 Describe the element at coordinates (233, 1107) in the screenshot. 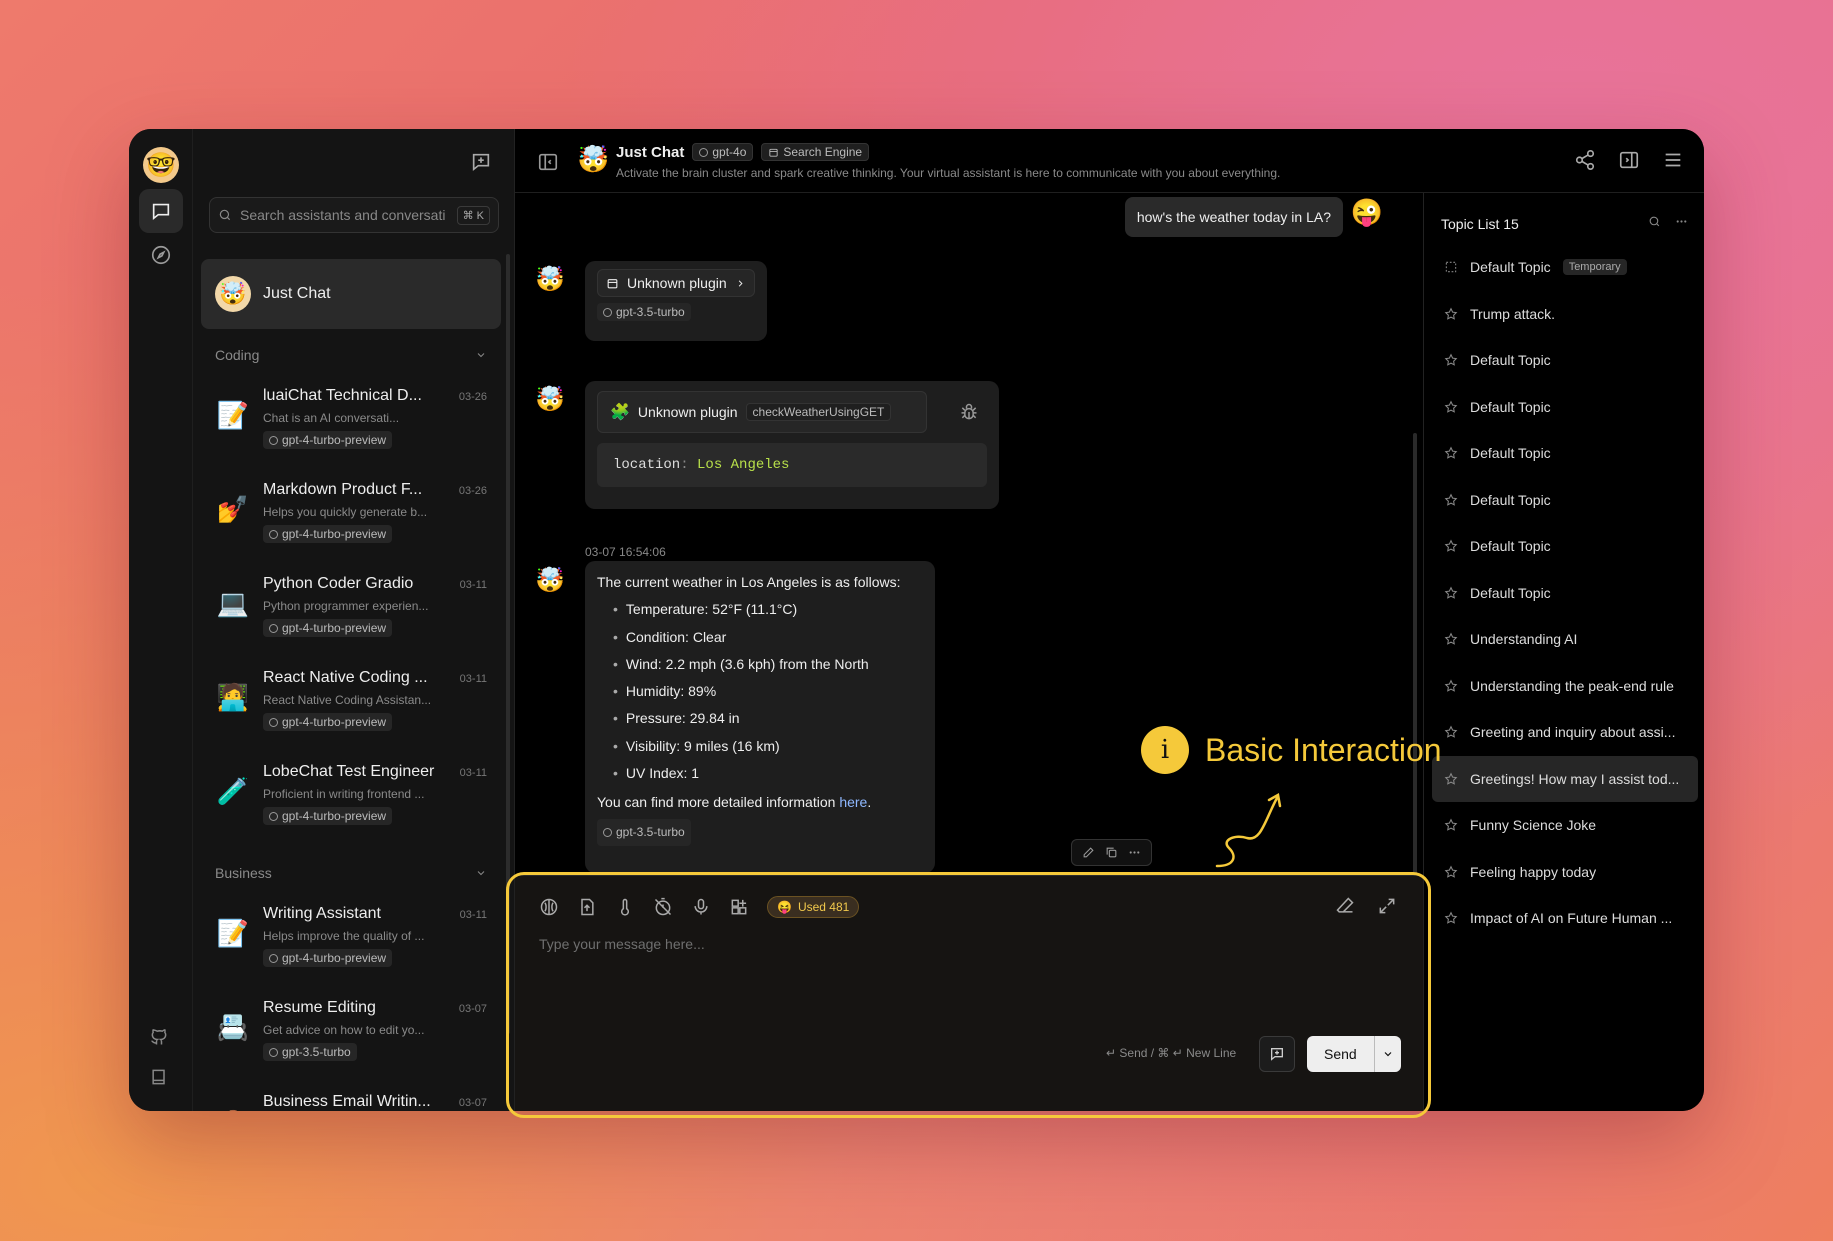

I see `agent-icon: 💼` at that location.